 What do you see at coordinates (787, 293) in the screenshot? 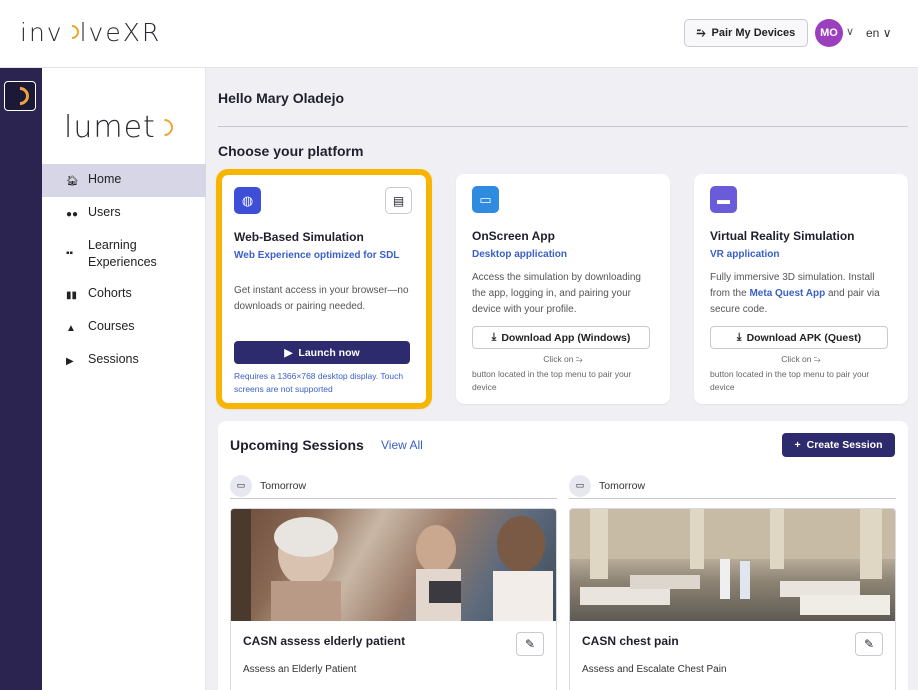
I see `meta-quest-link: Meta Quest App` at bounding box center [787, 293].